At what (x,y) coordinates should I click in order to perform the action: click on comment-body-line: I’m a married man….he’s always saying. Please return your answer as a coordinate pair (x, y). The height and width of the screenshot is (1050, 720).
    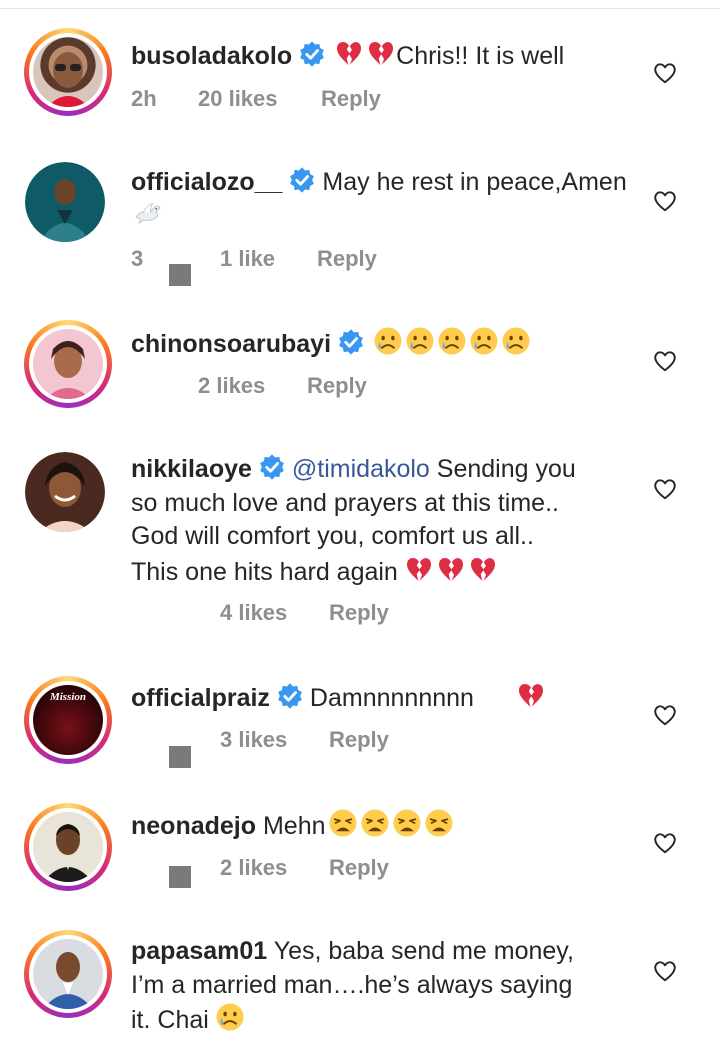
    Looking at the image, I should click on (352, 984).